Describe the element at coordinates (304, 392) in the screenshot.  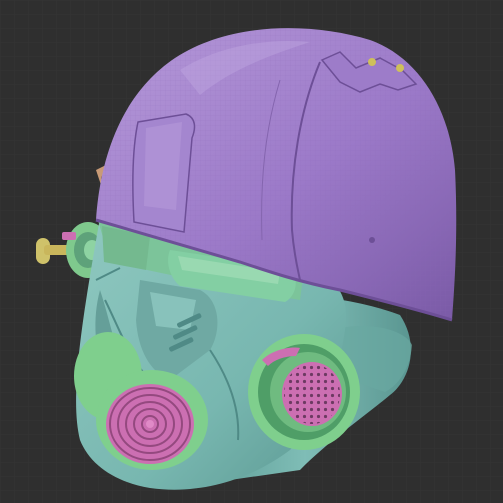
I see `filter-right` at that location.